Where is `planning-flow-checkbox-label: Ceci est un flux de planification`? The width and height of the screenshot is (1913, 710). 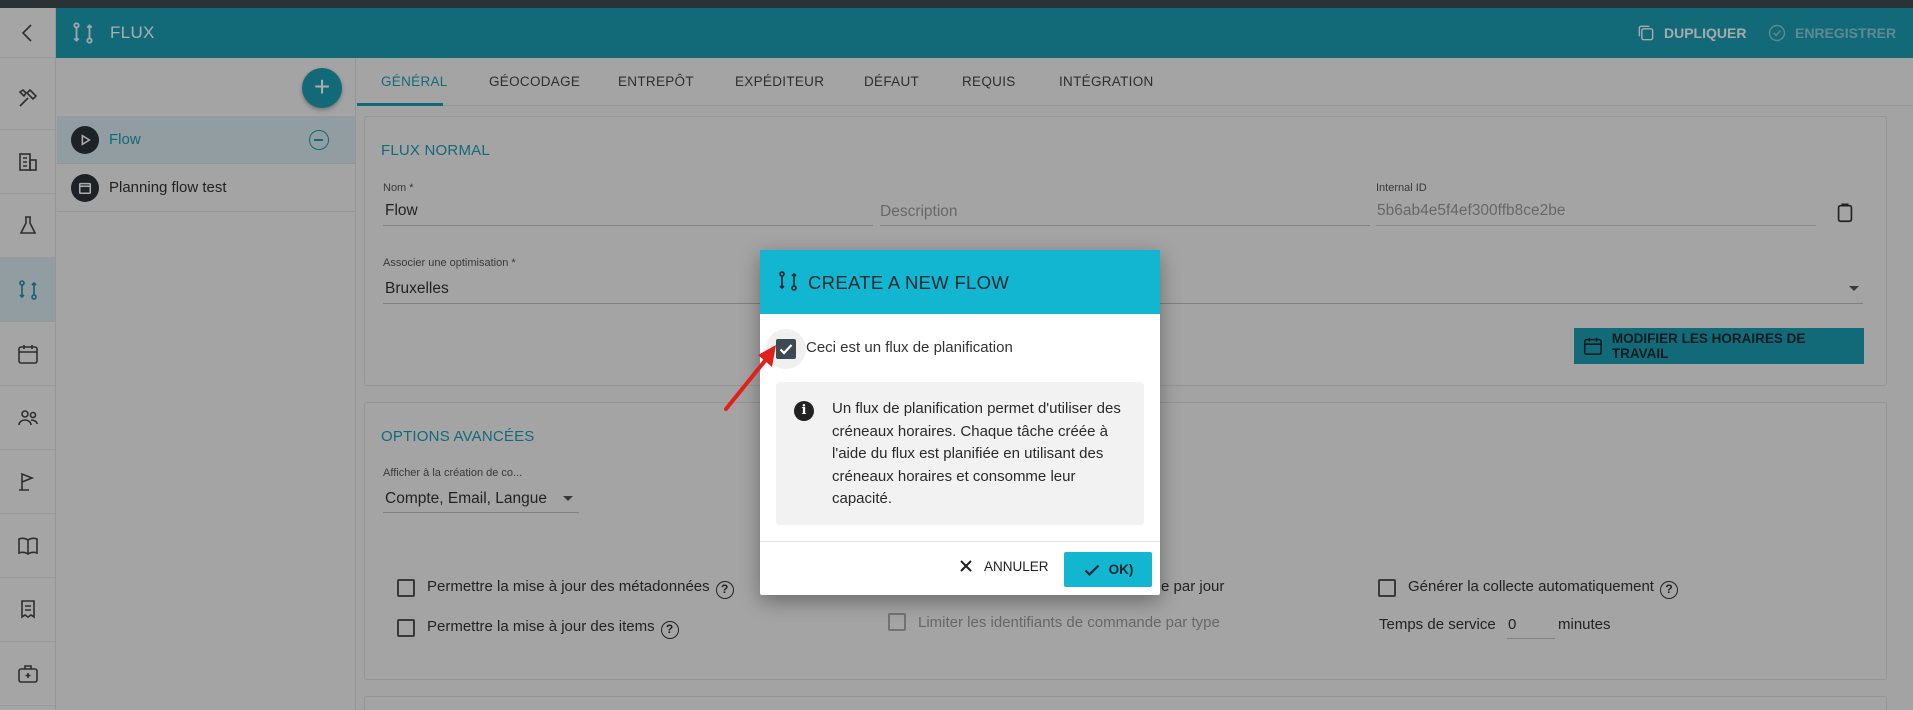
planning-flow-checkbox-label: Ceci est un flux de planification is located at coordinates (909, 347).